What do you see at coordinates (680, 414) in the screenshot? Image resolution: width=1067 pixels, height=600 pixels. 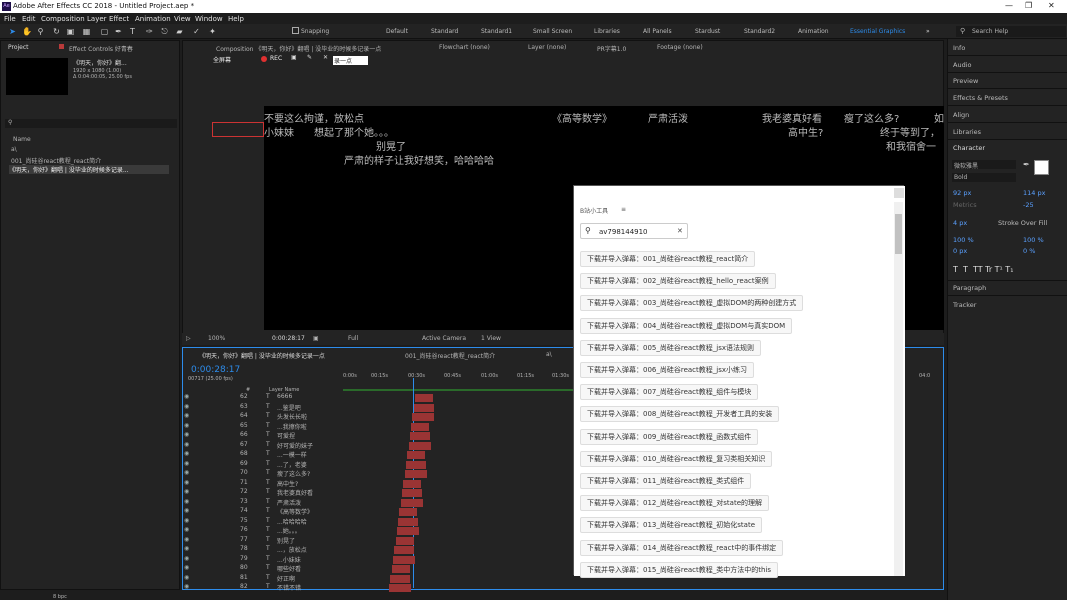 I see `download-danmaku-button: 下载并导入弹幕：008_尚硅谷react教程_开发者工具的安装` at bounding box center [680, 414].